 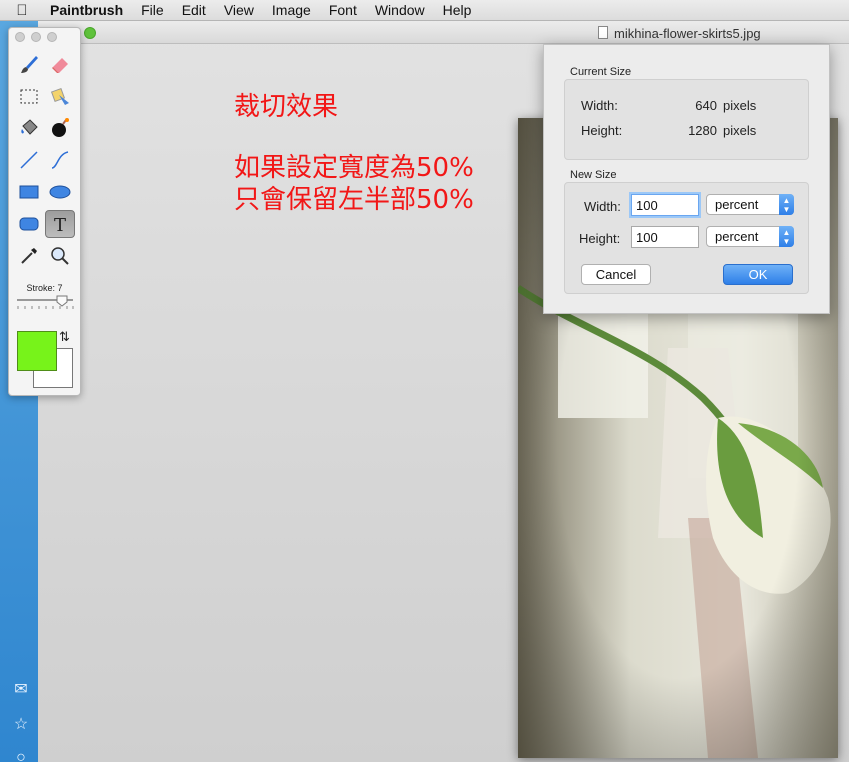 What do you see at coordinates (758, 274) in the screenshot?
I see `ok-button: OK` at bounding box center [758, 274].